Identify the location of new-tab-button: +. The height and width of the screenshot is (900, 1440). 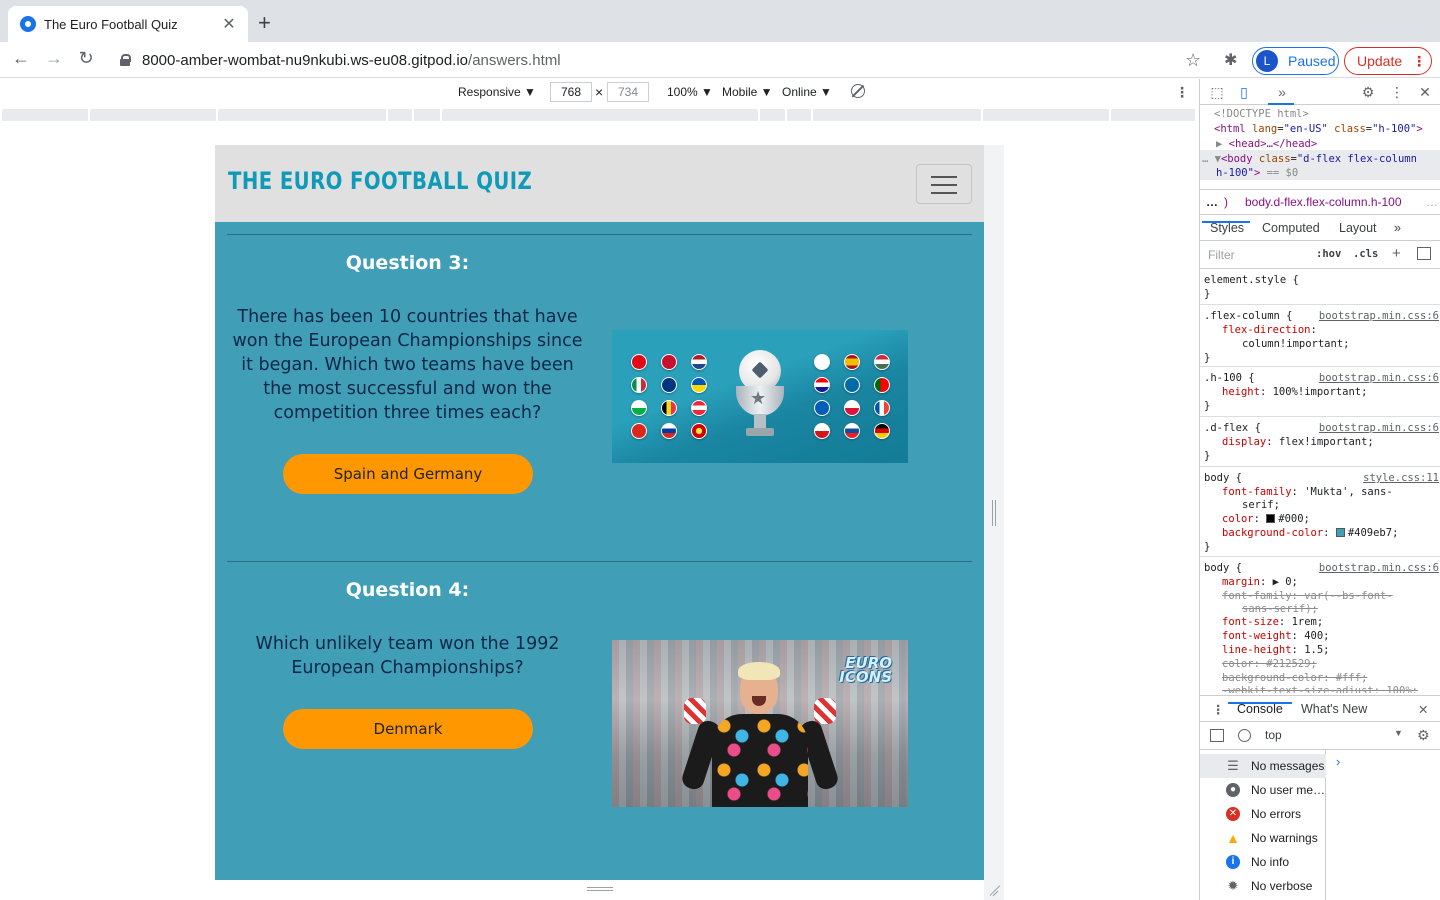
(264, 23).